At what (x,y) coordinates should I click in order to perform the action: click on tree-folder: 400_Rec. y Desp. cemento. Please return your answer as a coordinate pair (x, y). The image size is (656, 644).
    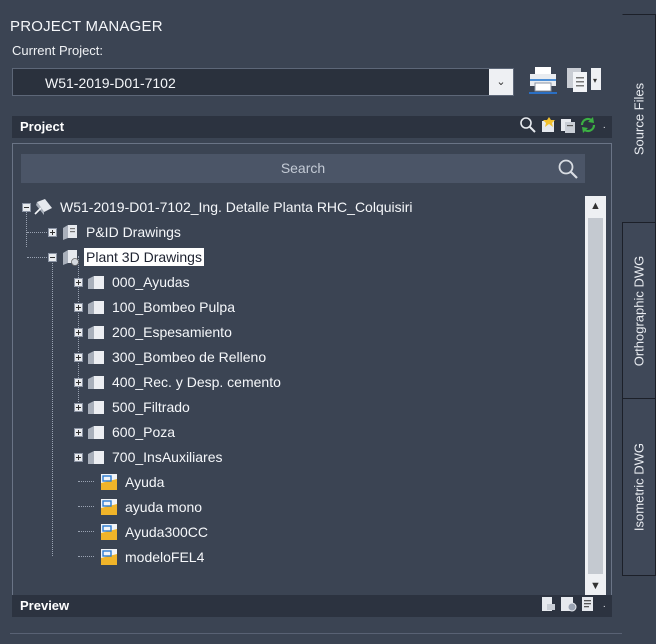
    Looking at the image, I should click on (178, 382).